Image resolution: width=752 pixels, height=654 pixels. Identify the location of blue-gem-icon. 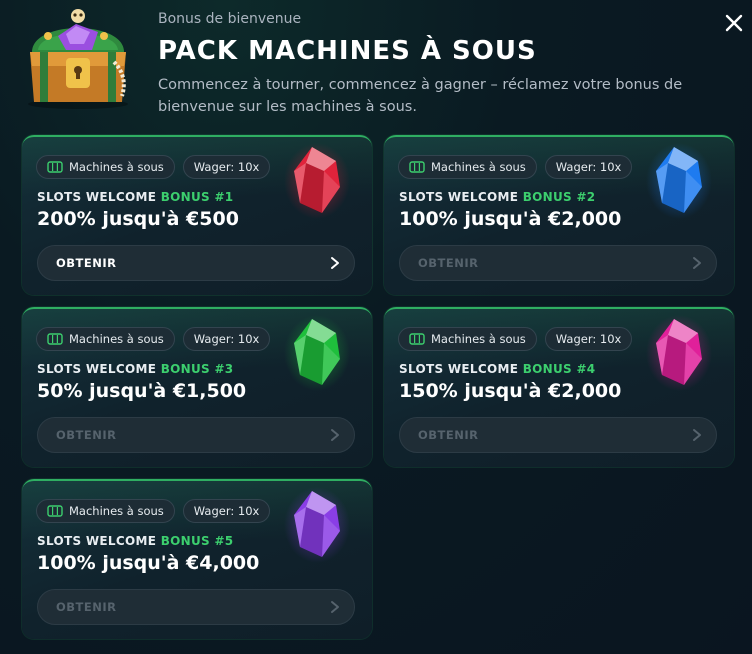
(679, 181).